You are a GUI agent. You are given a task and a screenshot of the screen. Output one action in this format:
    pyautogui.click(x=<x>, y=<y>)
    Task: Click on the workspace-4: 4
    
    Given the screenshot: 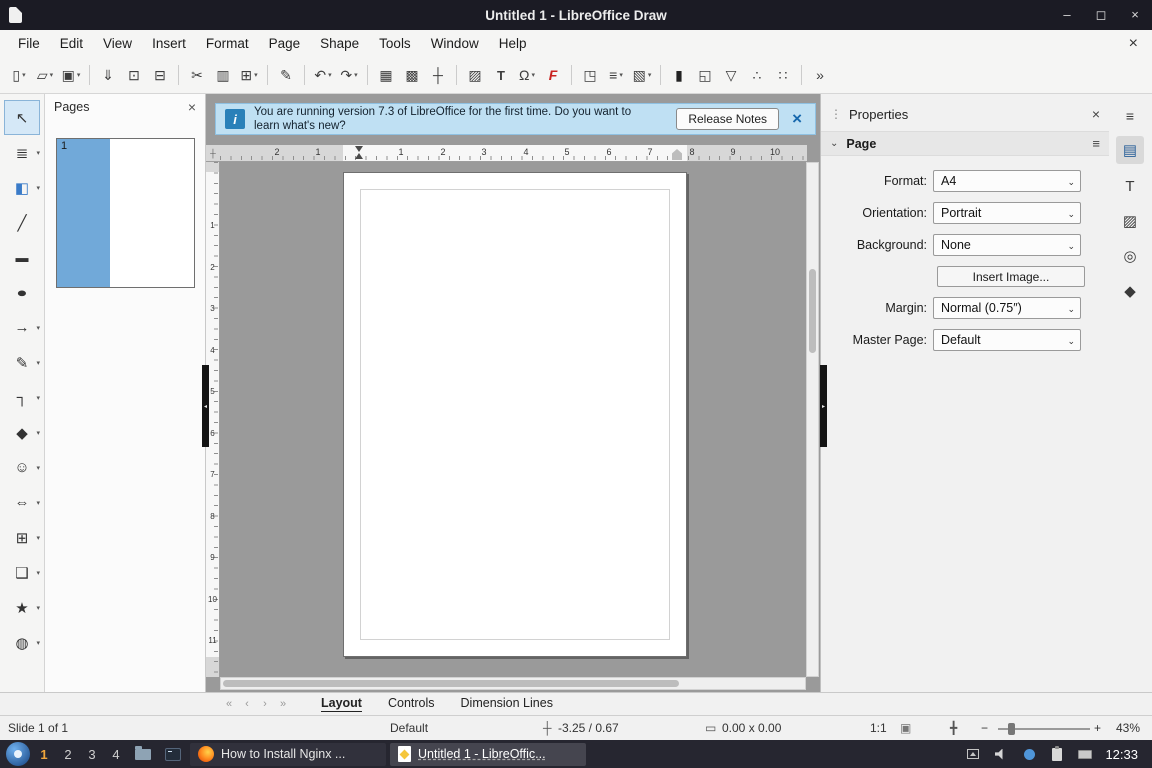 What is the action you would take?
    pyautogui.click(x=116, y=754)
    